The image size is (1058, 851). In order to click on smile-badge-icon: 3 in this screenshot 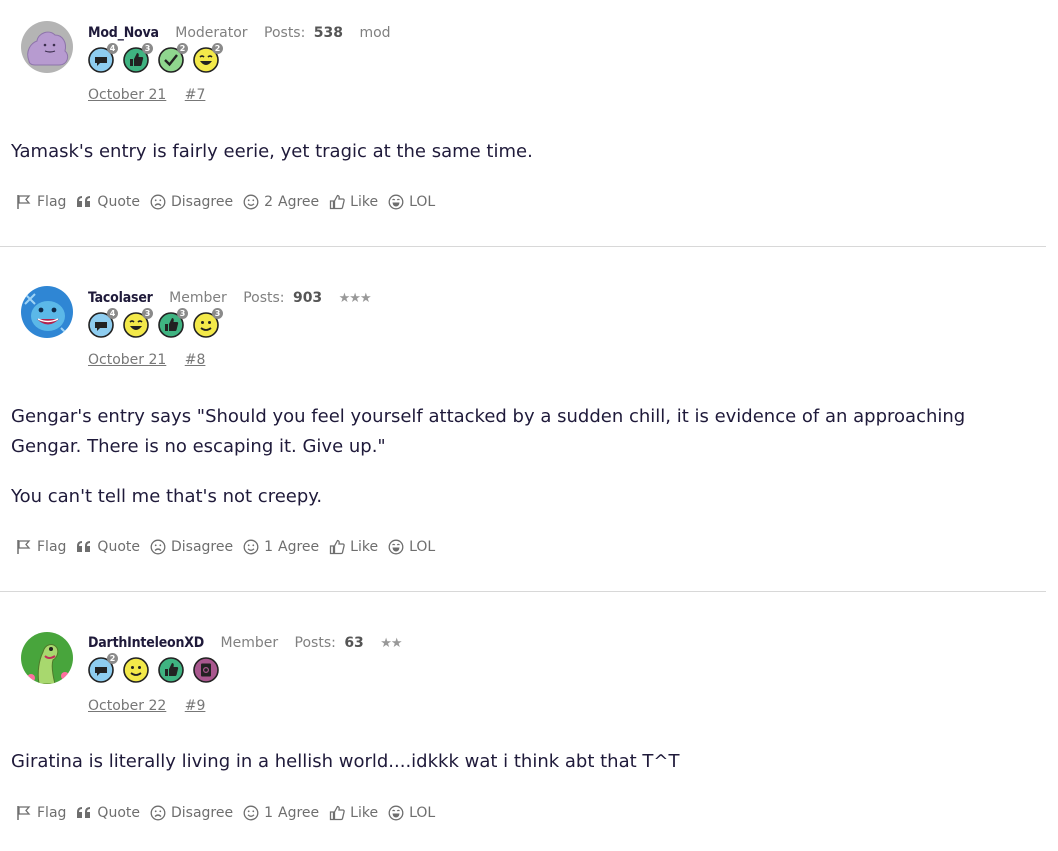, I will do `click(208, 323)`.